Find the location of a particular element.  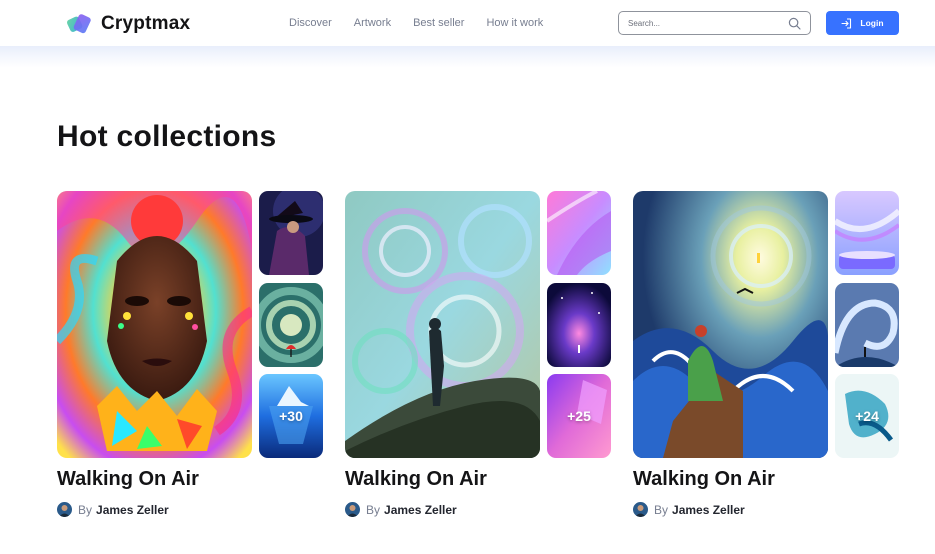

login-button: Login is located at coordinates (862, 23).